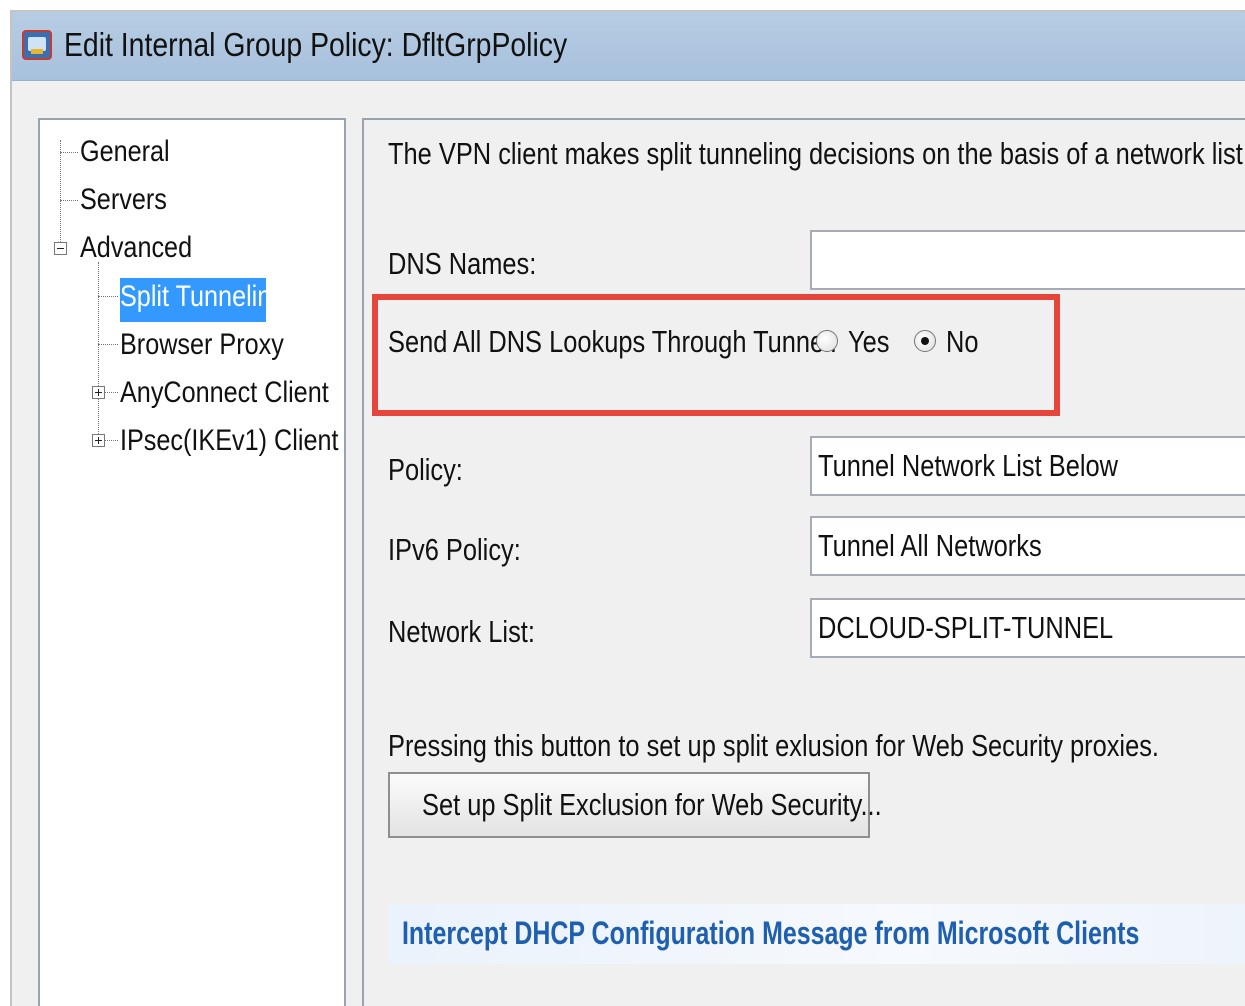 The height and width of the screenshot is (1006, 1245). Describe the element at coordinates (966, 627) in the screenshot. I see `network-list-value: DCLOUD-SPLIT-TUNNEL` at that location.